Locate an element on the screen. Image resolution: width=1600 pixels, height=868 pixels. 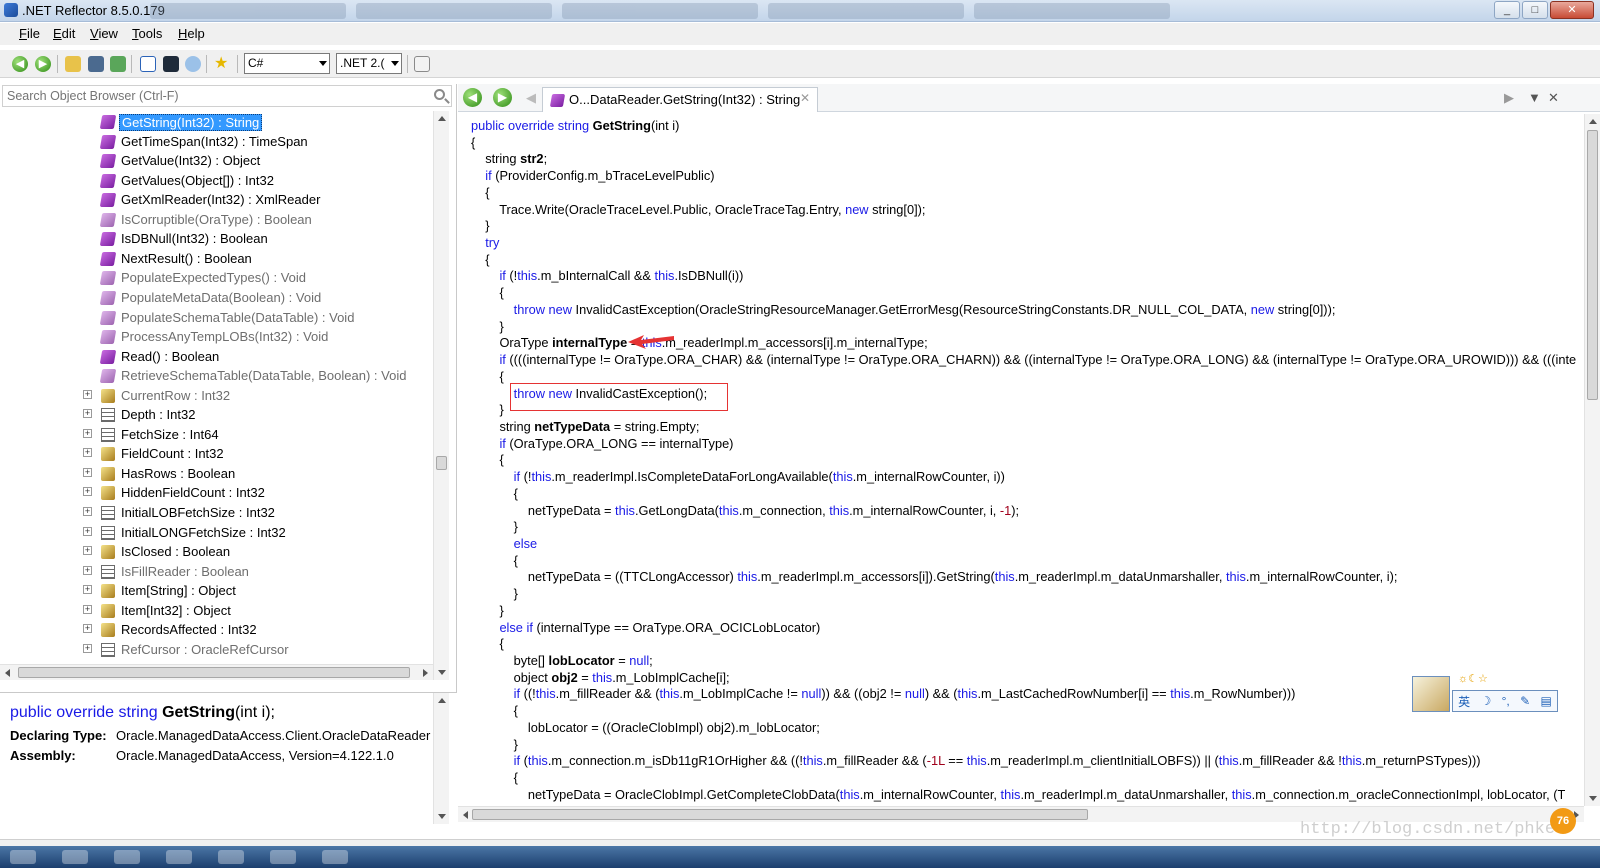
tree-item: + IsFillReader : Boolean is located at coordinates (221, 572).